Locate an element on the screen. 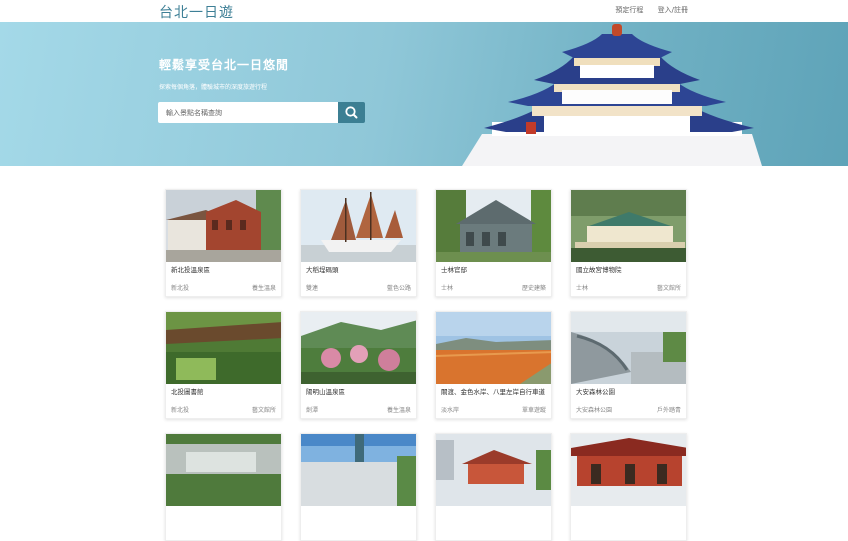 The width and height of the screenshot is (848, 541). attraction-category: 單車遊蹤 is located at coordinates (533, 410).